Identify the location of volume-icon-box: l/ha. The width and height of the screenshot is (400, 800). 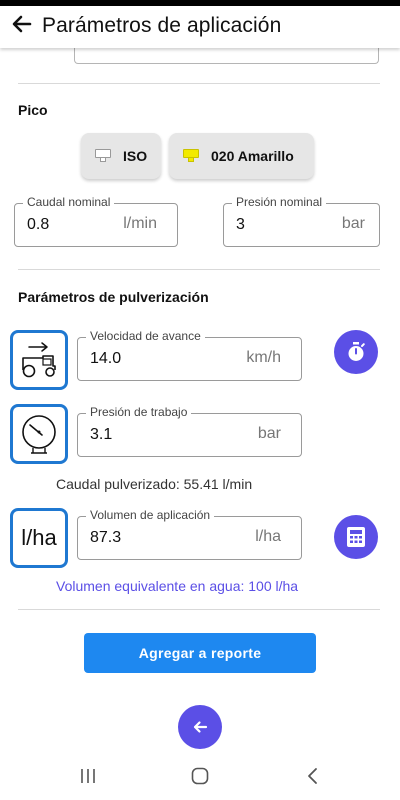
(39, 538).